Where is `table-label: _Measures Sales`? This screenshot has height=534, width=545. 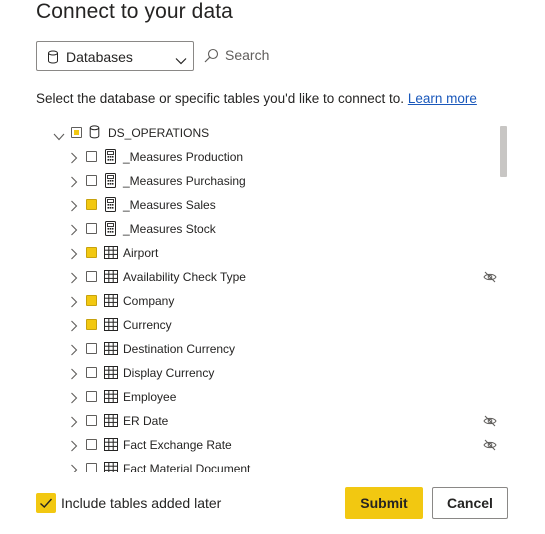 table-label: _Measures Sales is located at coordinates (169, 205).